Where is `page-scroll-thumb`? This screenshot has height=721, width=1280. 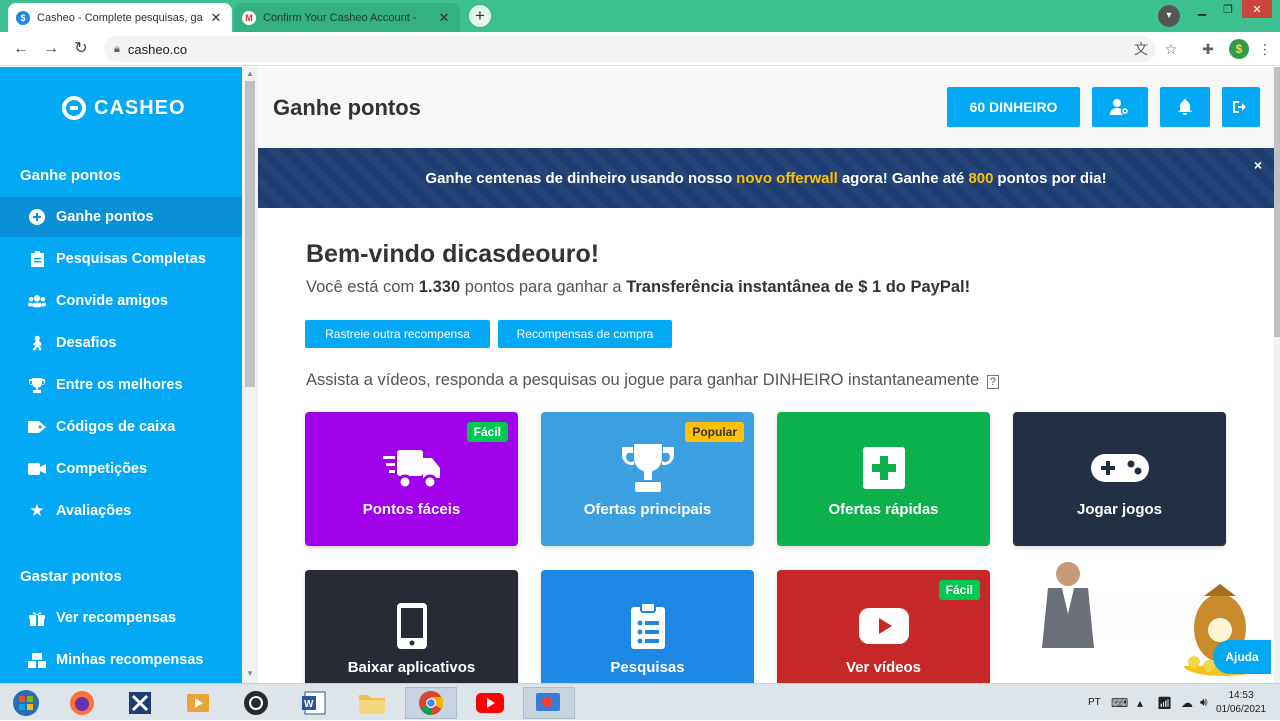 page-scroll-thumb is located at coordinates (1277, 202).